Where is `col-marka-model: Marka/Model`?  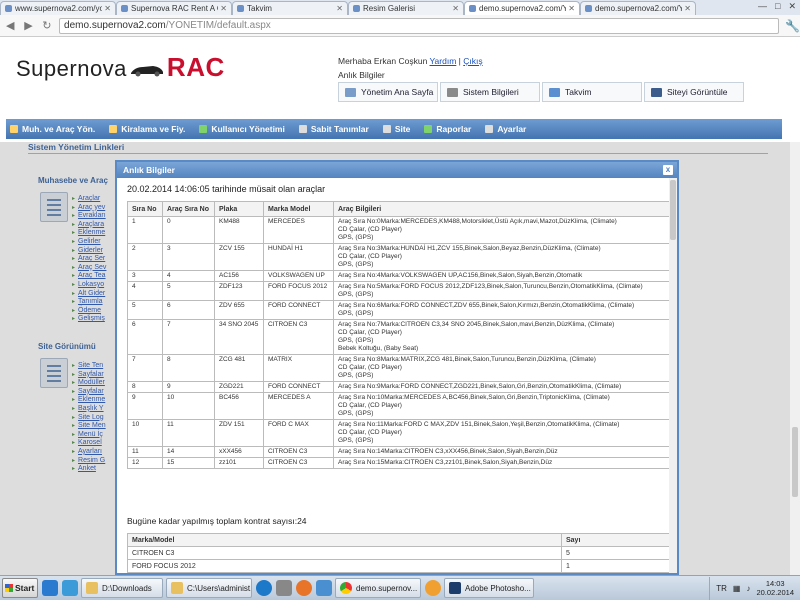
col-marka-model: Marka/Model is located at coordinates (344, 540).